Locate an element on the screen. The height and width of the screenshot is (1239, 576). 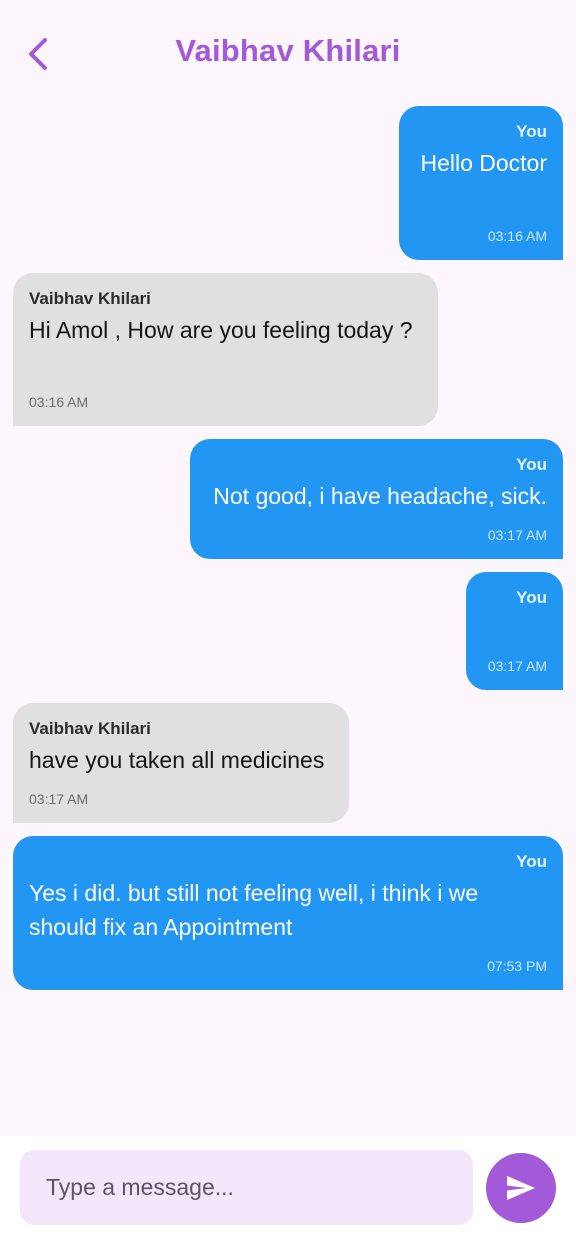
message-time: 07:53 PM is located at coordinates (517, 966).